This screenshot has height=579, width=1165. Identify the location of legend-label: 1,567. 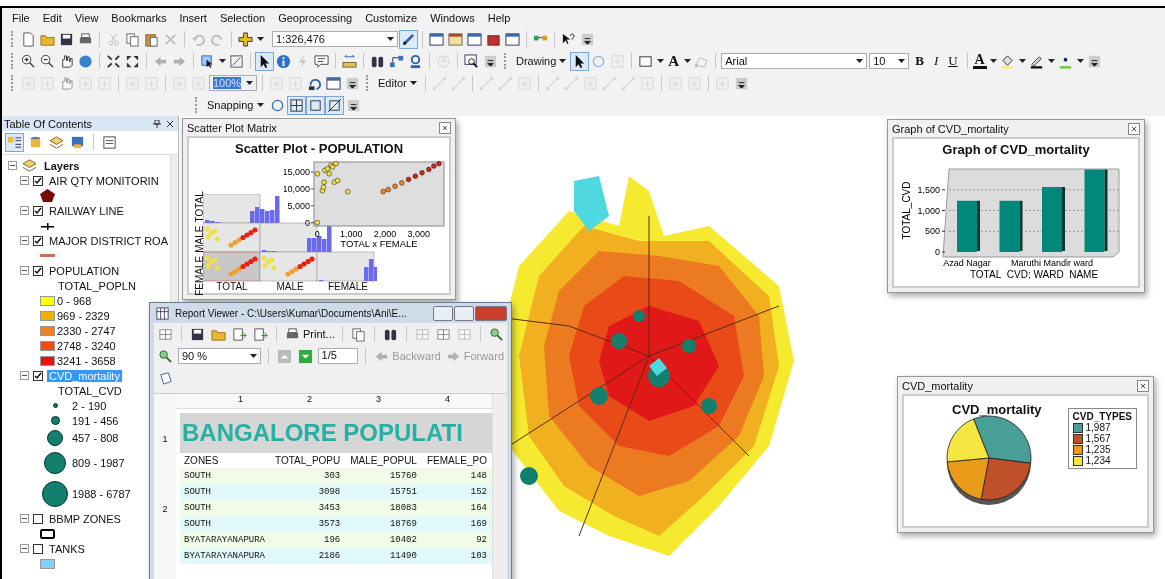
(1098, 438).